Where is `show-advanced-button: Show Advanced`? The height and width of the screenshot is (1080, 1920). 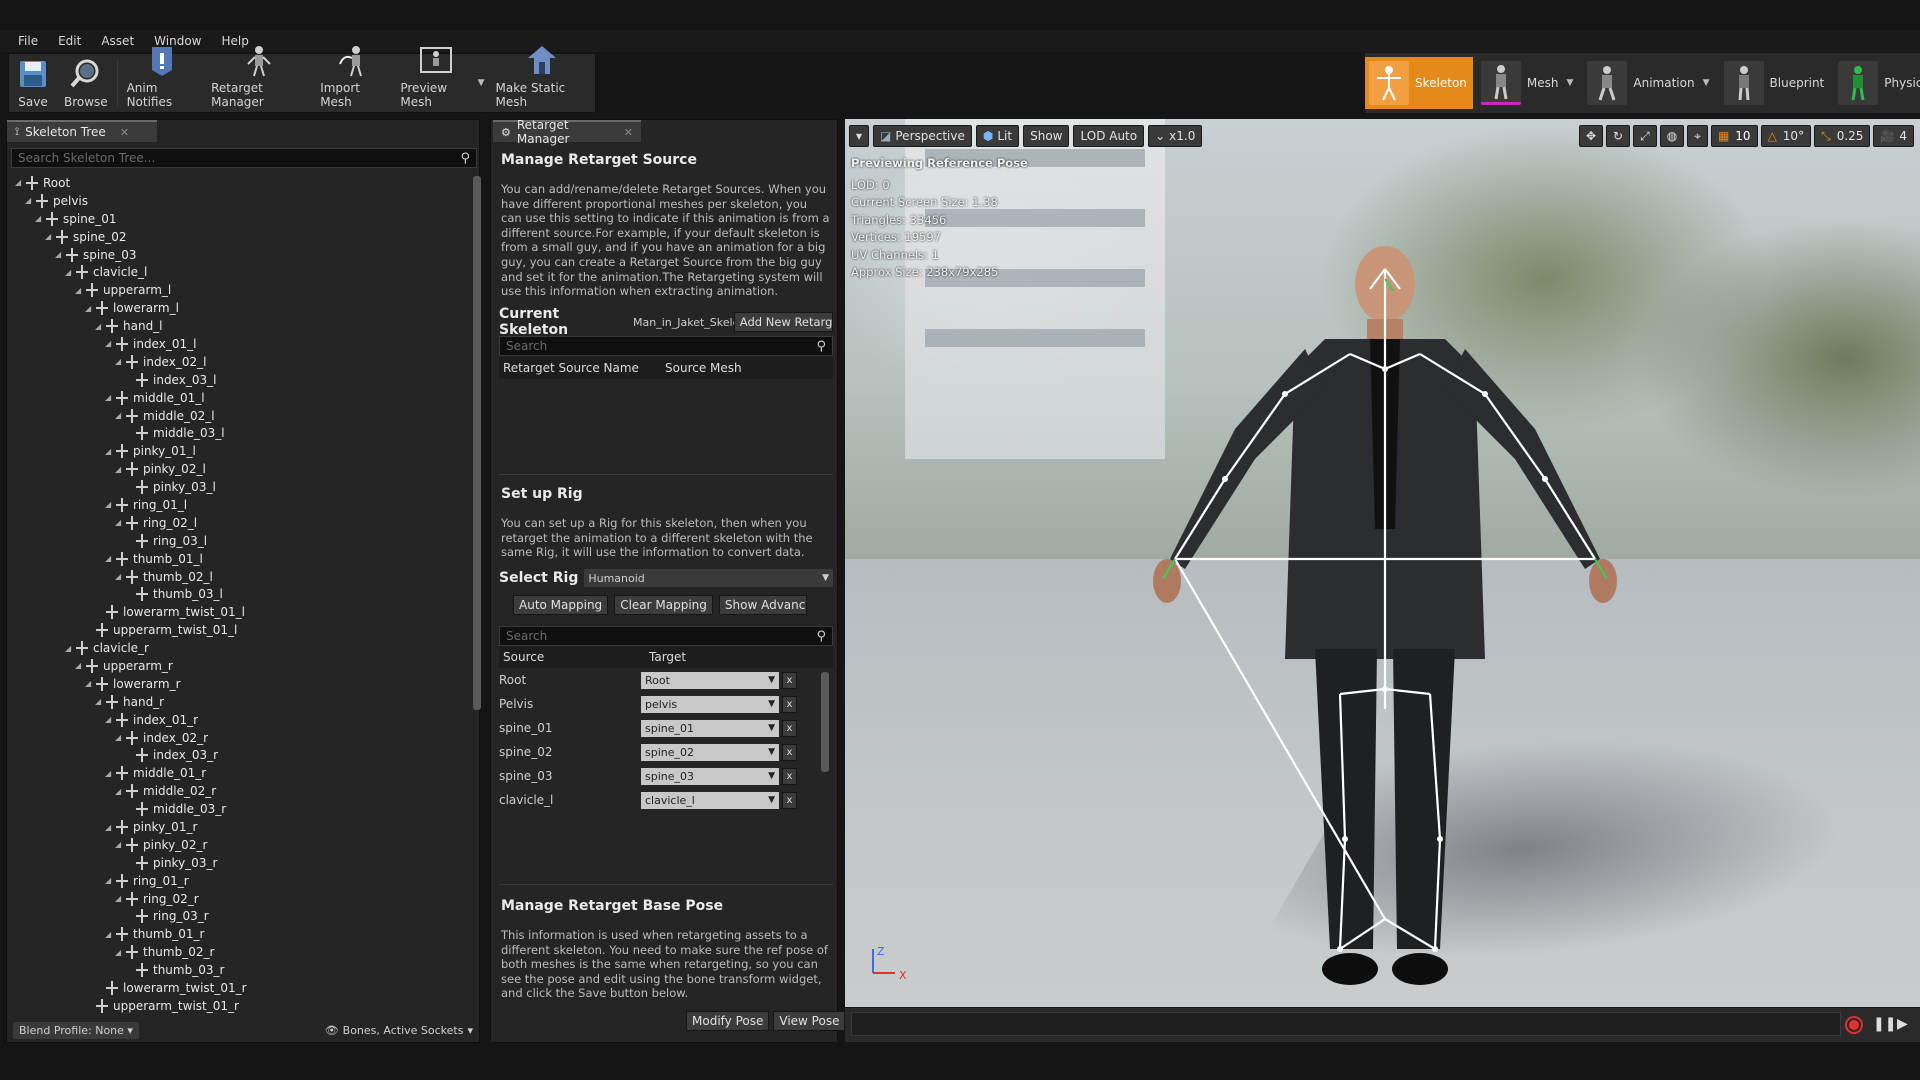 show-advanced-button: Show Advanced is located at coordinates (762, 605).